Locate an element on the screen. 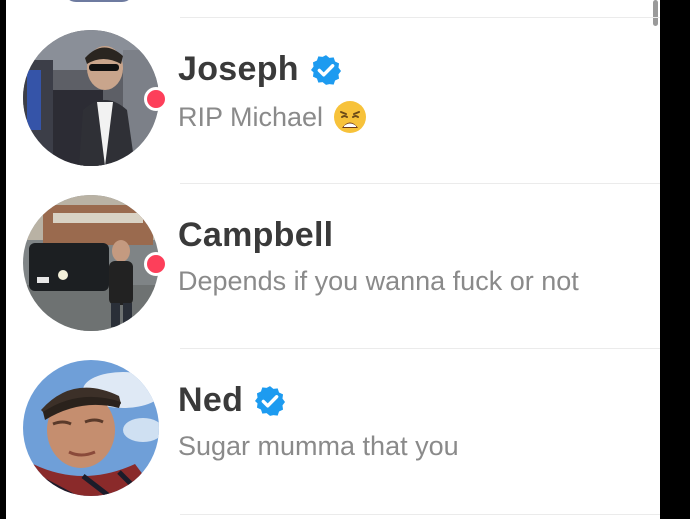 This screenshot has height=519, width=690. name-line: Joseph is located at coordinates (260, 69).